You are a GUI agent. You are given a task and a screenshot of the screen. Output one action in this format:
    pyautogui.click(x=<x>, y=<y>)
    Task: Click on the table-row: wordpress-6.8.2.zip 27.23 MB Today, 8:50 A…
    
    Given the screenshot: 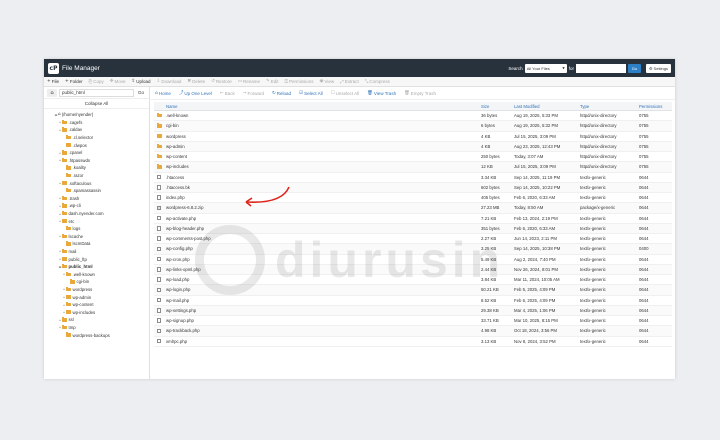 What is the action you would take?
    pyautogui.click(x=413, y=208)
    